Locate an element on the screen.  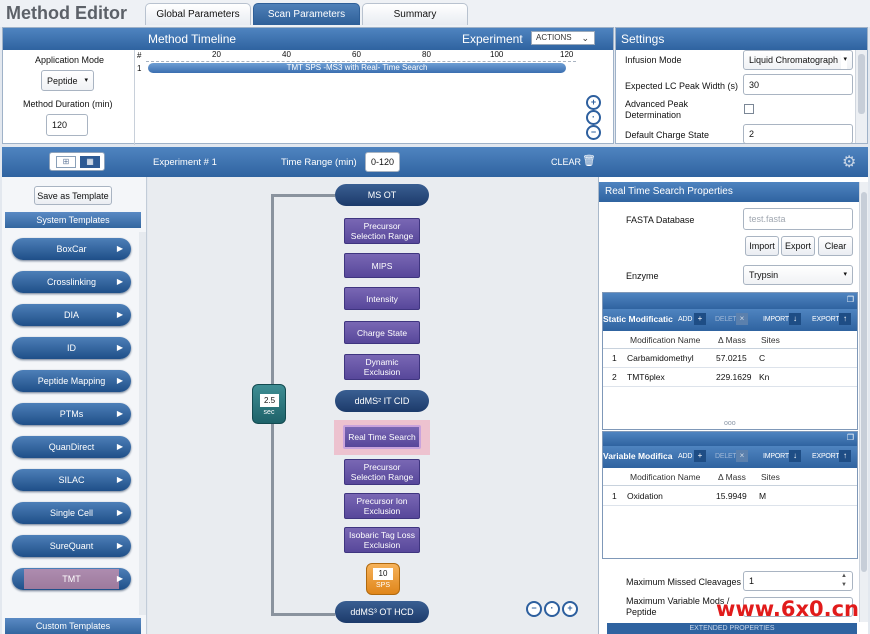
dynamic-exclusion-node: Dynamic Exclusion is located at coordinates (382, 367).